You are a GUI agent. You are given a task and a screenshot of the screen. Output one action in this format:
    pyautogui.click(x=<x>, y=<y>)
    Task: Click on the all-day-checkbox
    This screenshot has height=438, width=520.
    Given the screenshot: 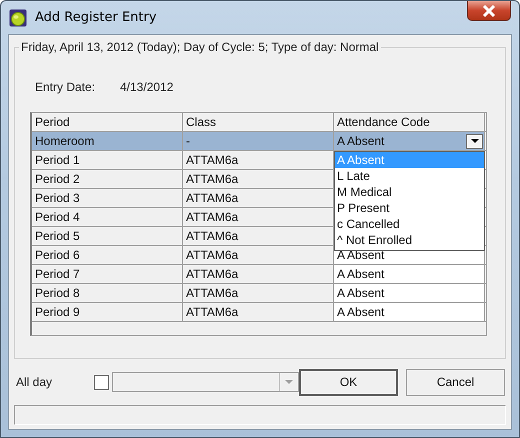 What is the action you would take?
    pyautogui.click(x=101, y=382)
    